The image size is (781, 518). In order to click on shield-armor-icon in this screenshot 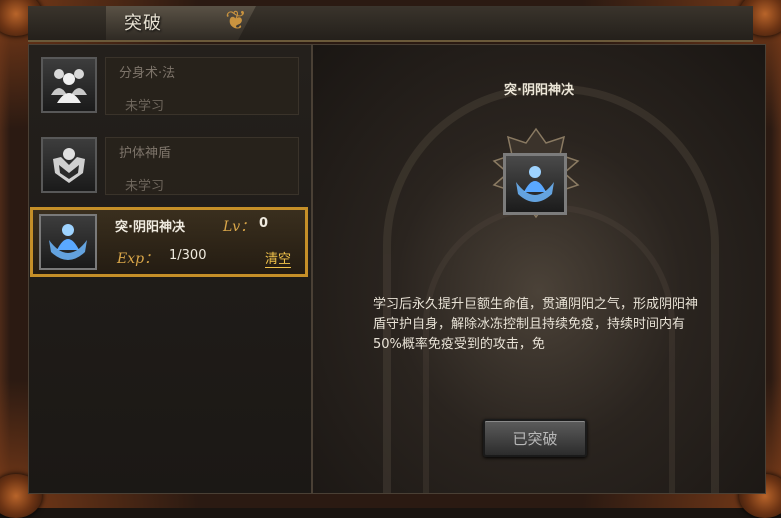, I will do `click(69, 165)`.